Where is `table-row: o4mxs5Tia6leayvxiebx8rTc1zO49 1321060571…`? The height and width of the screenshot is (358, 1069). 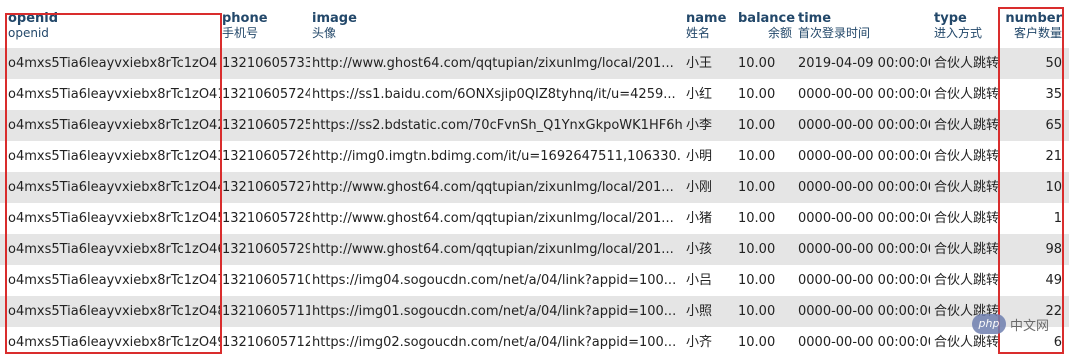 table-row: o4mxs5Tia6leayvxiebx8rTc1zO49 1321060571… is located at coordinates (534, 342).